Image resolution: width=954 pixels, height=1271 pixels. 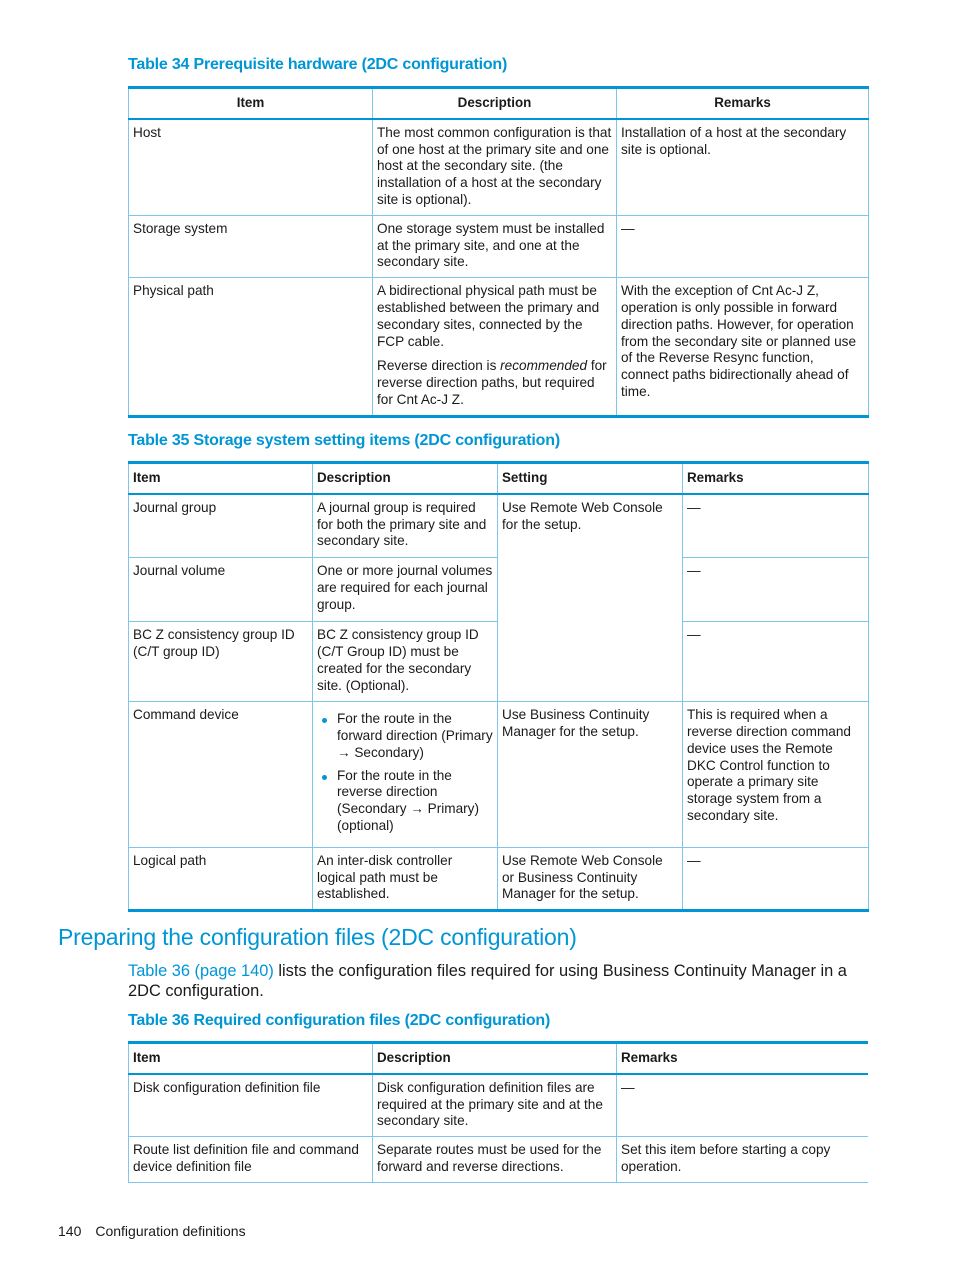 I want to click on table-header-row: Item Description Setting Remarks, so click(x=498, y=478).